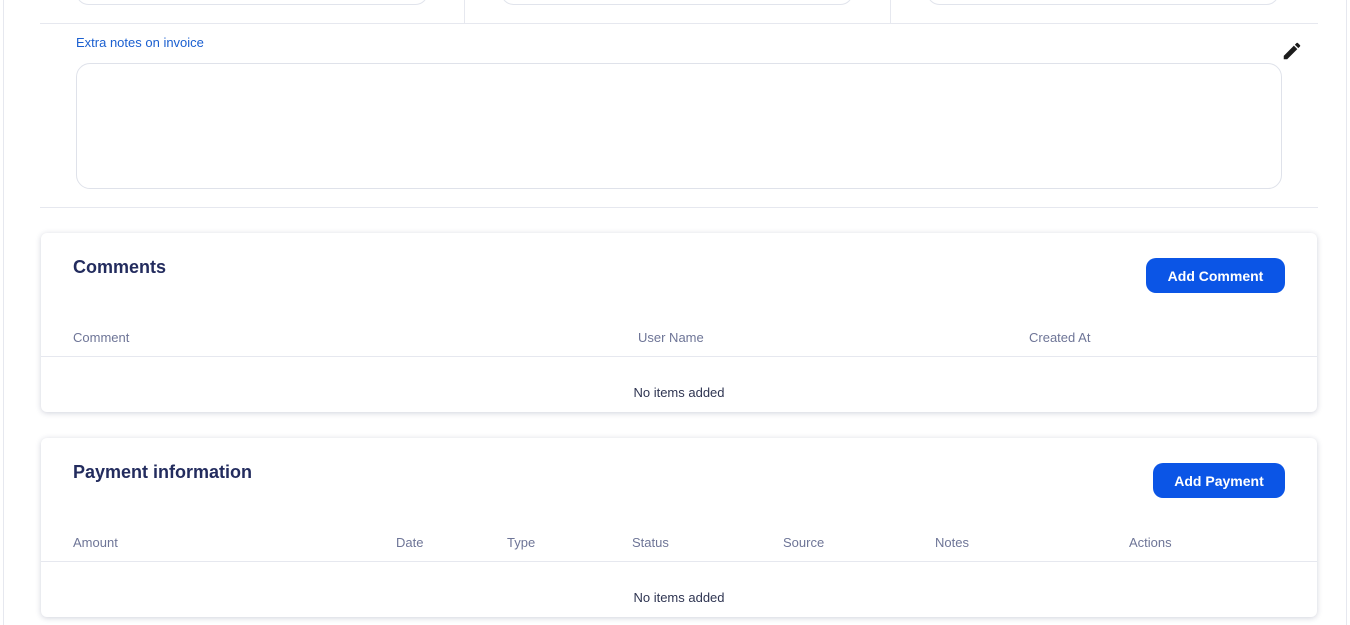 The width and height of the screenshot is (1350, 625). I want to click on column-header-date: Date, so click(410, 542).